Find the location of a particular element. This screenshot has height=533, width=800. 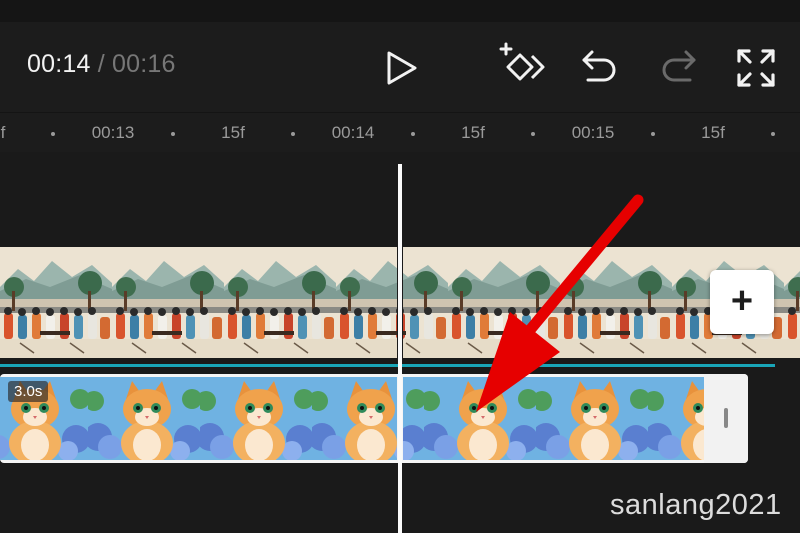

play-icon is located at coordinates (401, 68).